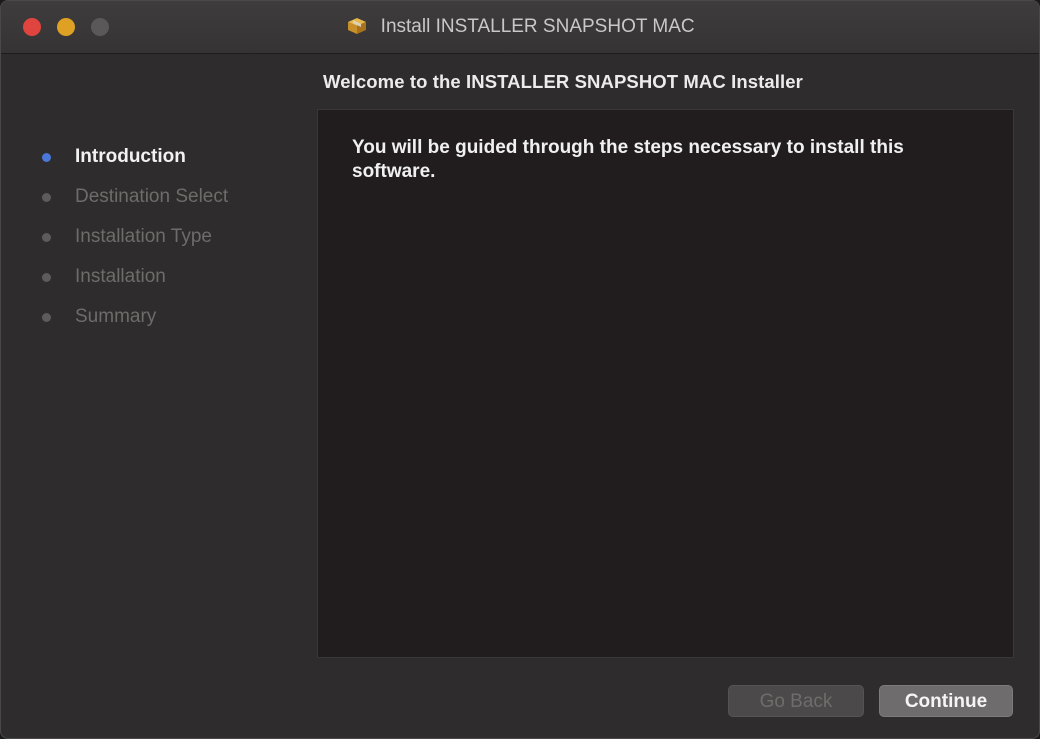 Image resolution: width=1040 pixels, height=739 pixels. I want to click on window-title-area: Install INSTALLER SNAPSHOT MAC, so click(520, 27).